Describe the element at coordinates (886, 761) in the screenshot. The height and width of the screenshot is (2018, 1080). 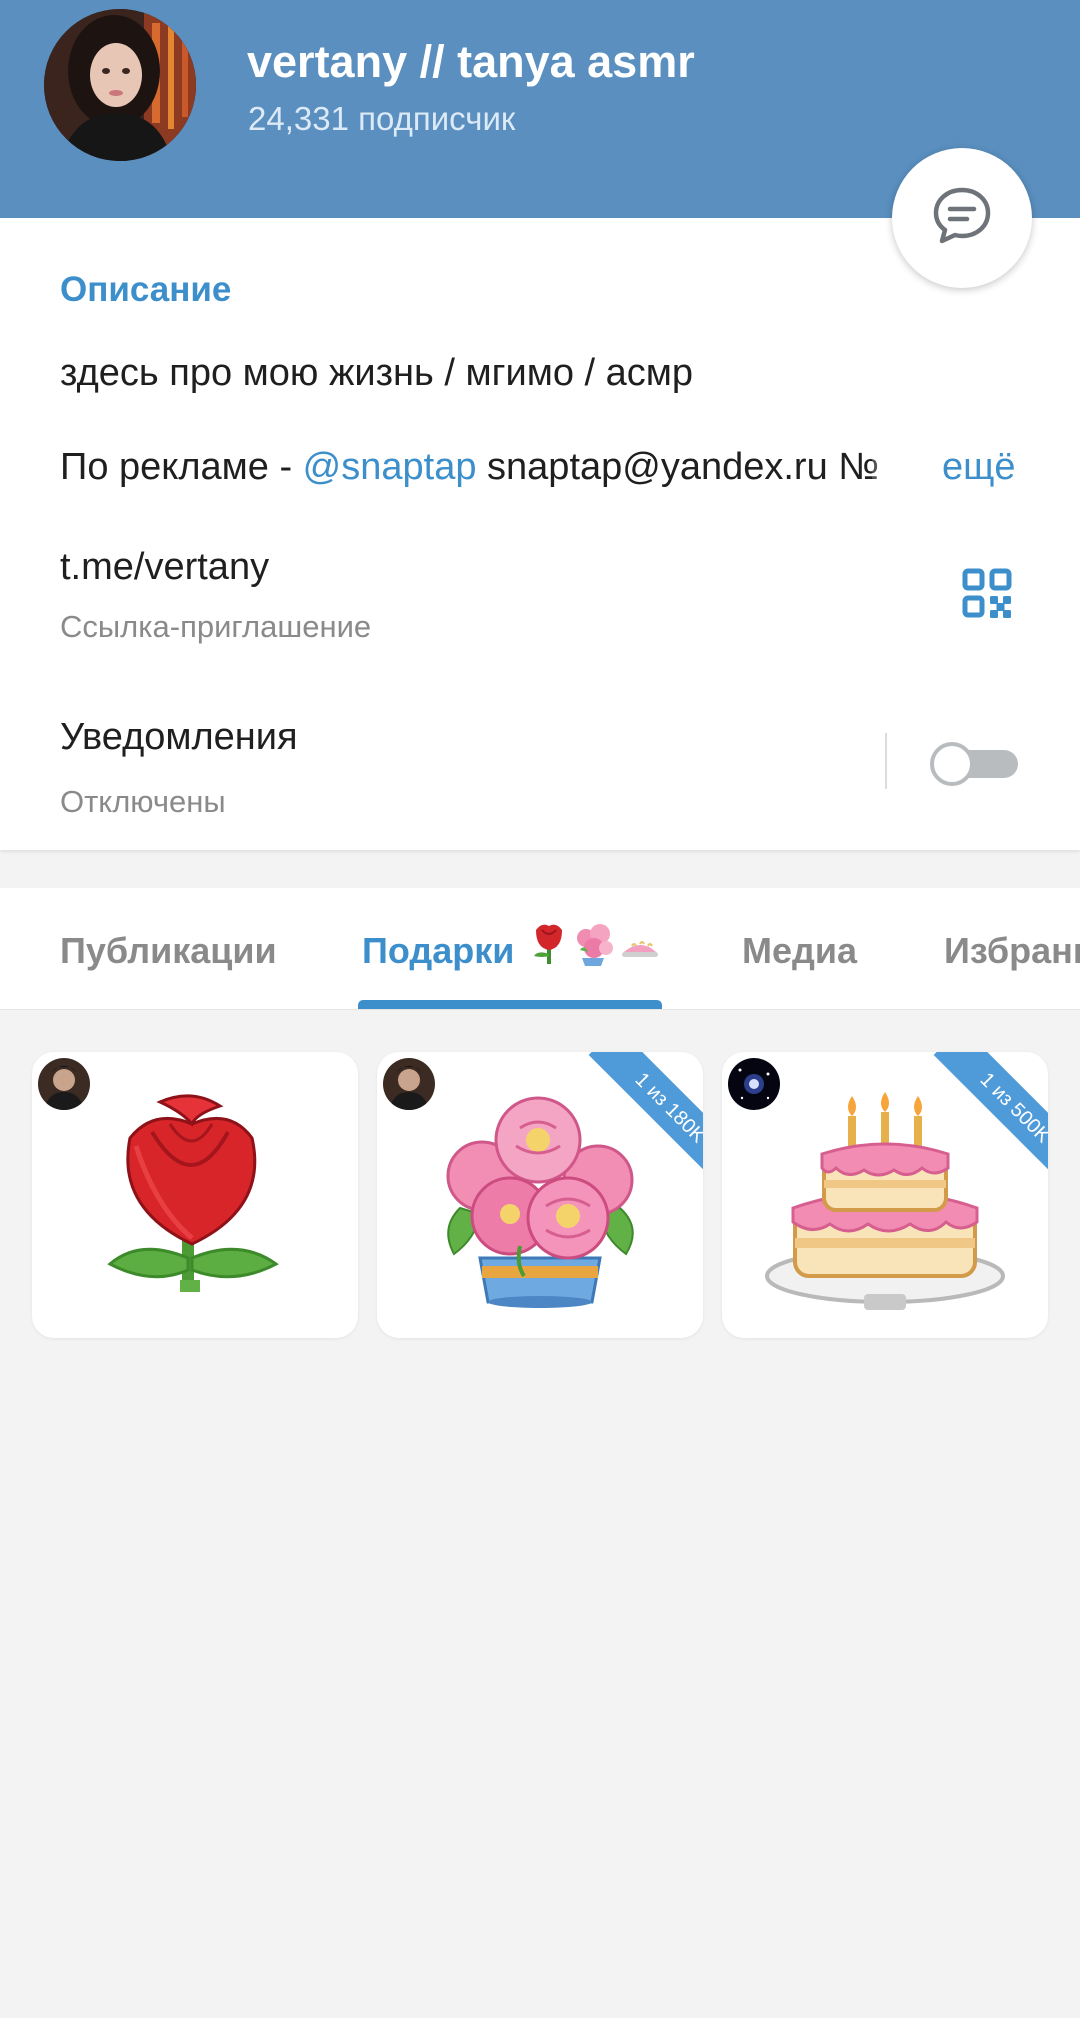
I see `divider` at that location.